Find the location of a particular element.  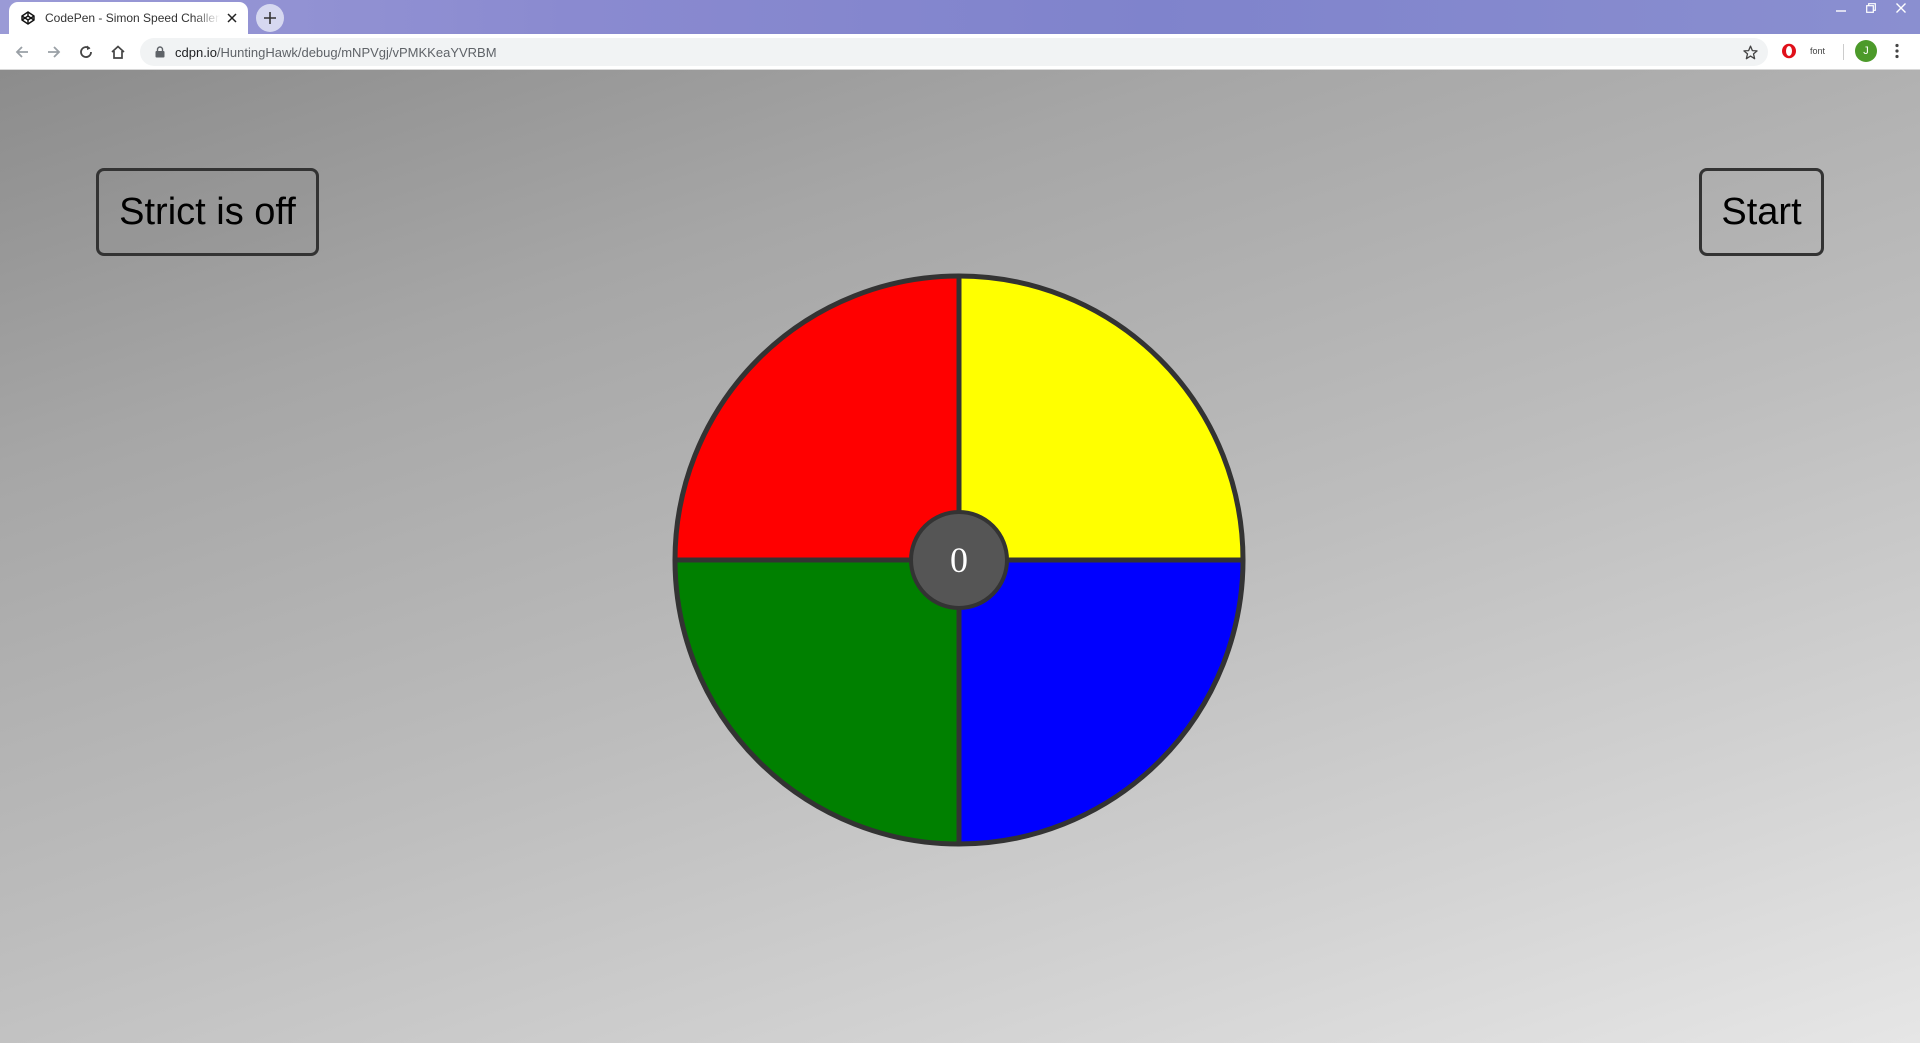

reload-icon is located at coordinates (86, 51).